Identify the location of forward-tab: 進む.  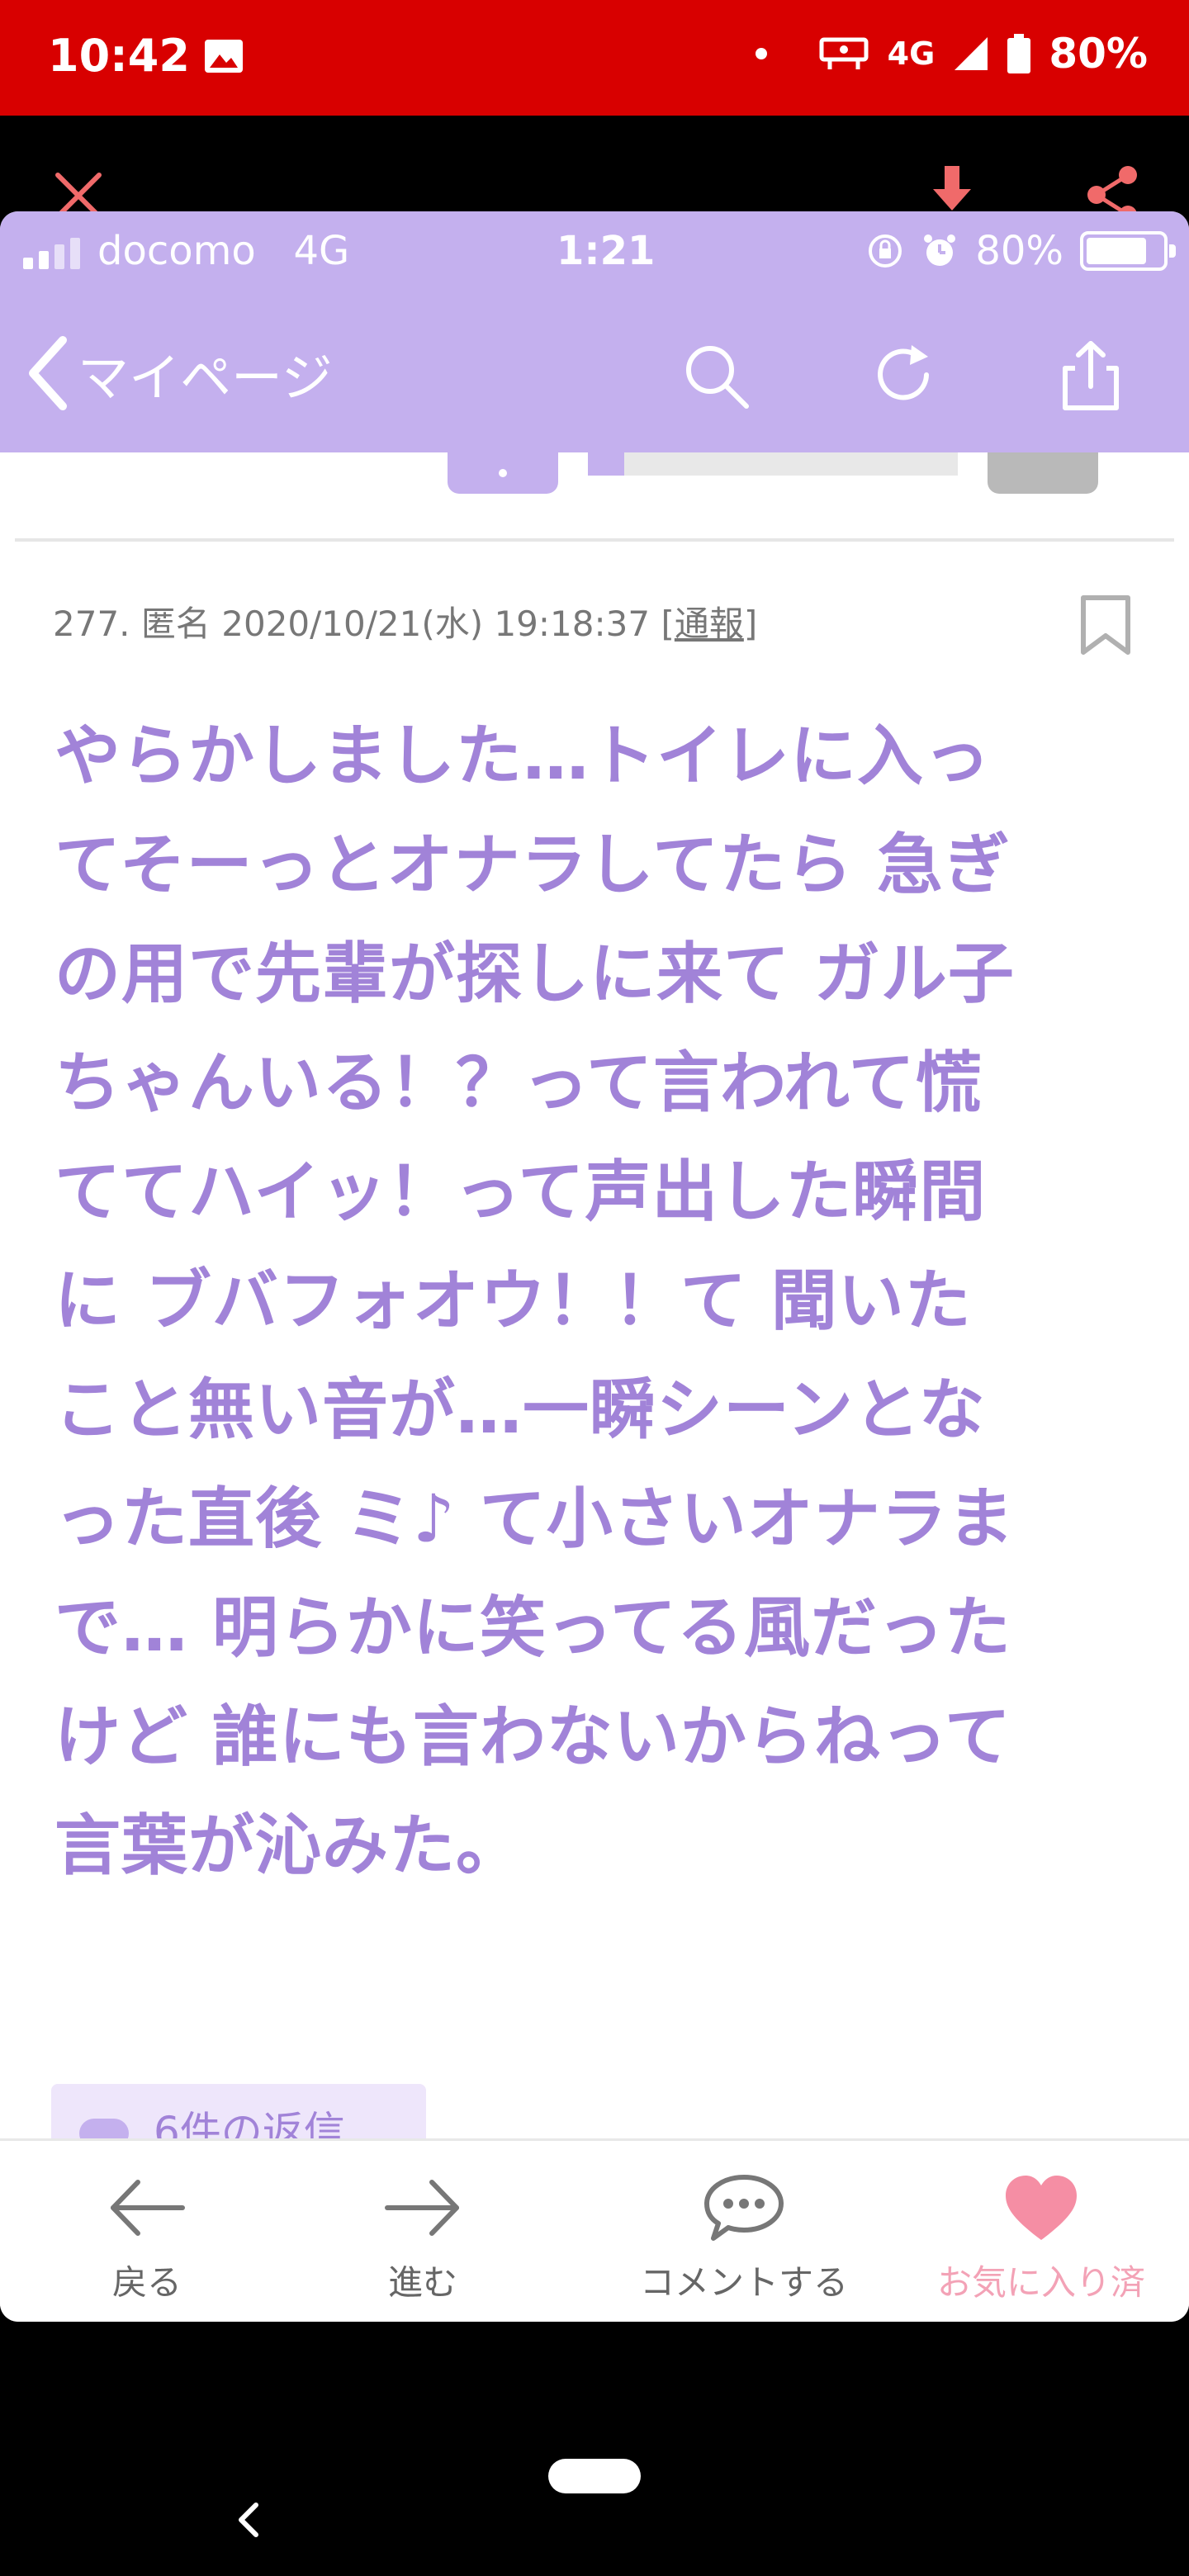
(422, 2231).